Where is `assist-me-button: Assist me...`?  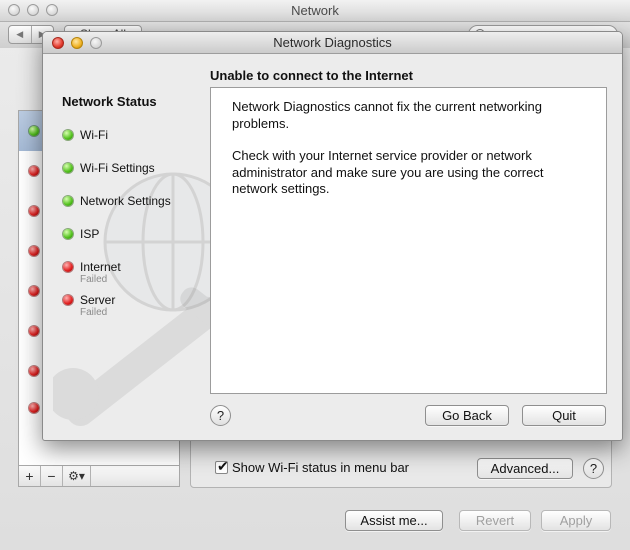
assist-me-button: Assist me... is located at coordinates (394, 520).